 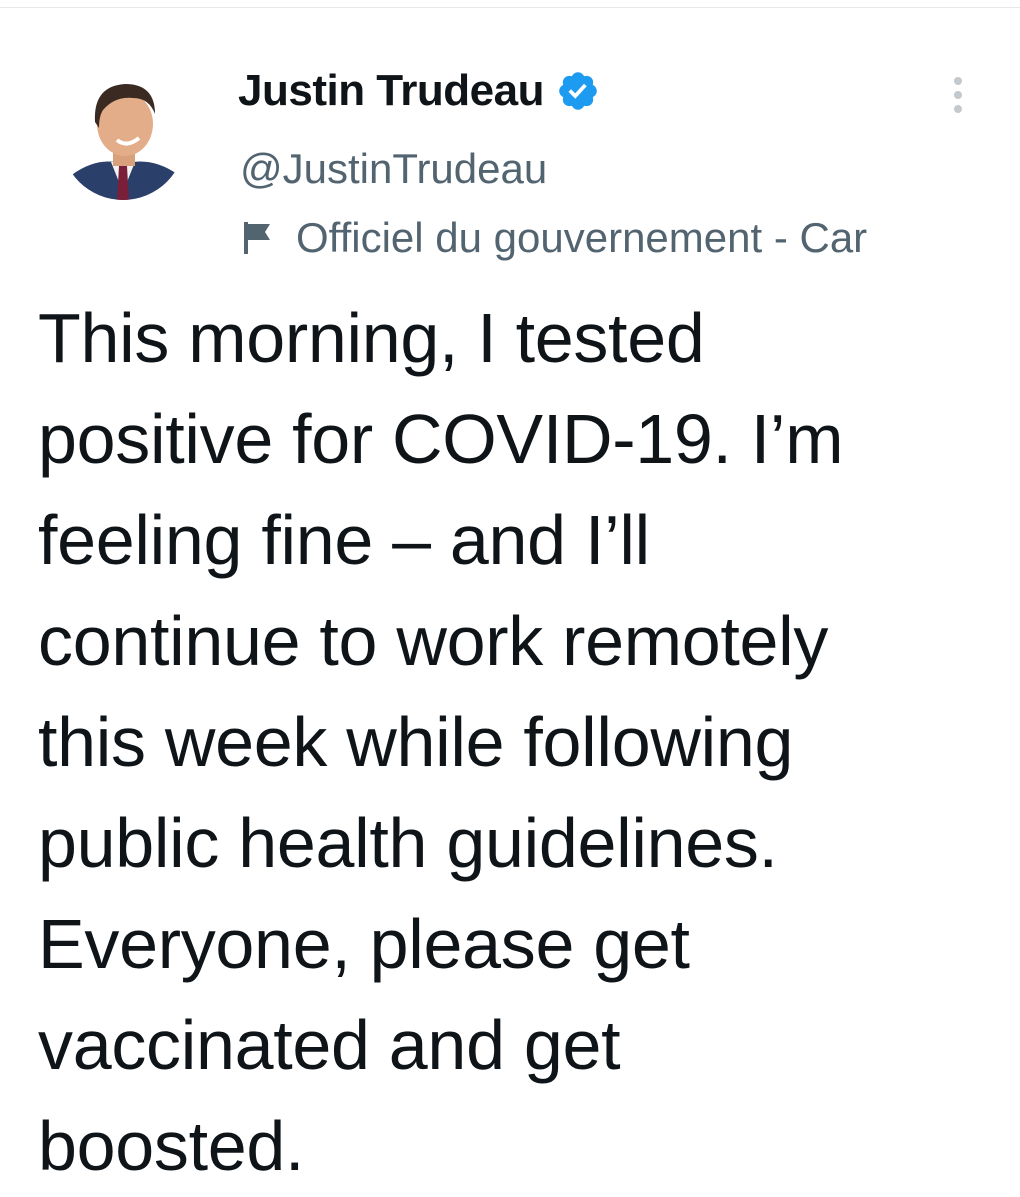 What do you see at coordinates (416, 742) in the screenshot?
I see `tweet-text-line: this week while following` at bounding box center [416, 742].